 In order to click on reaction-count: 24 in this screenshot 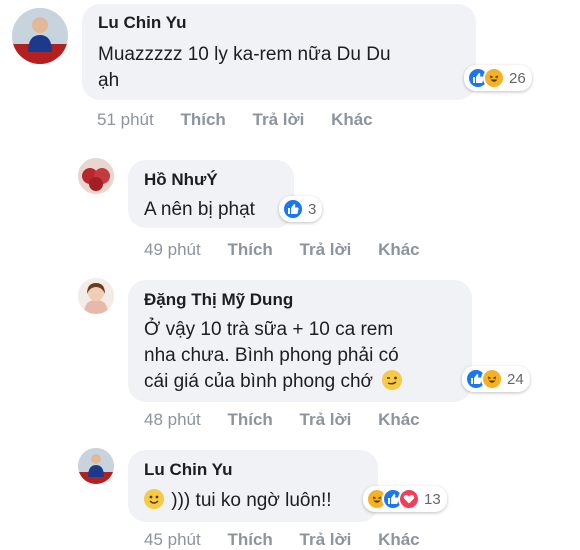, I will do `click(515, 379)`.